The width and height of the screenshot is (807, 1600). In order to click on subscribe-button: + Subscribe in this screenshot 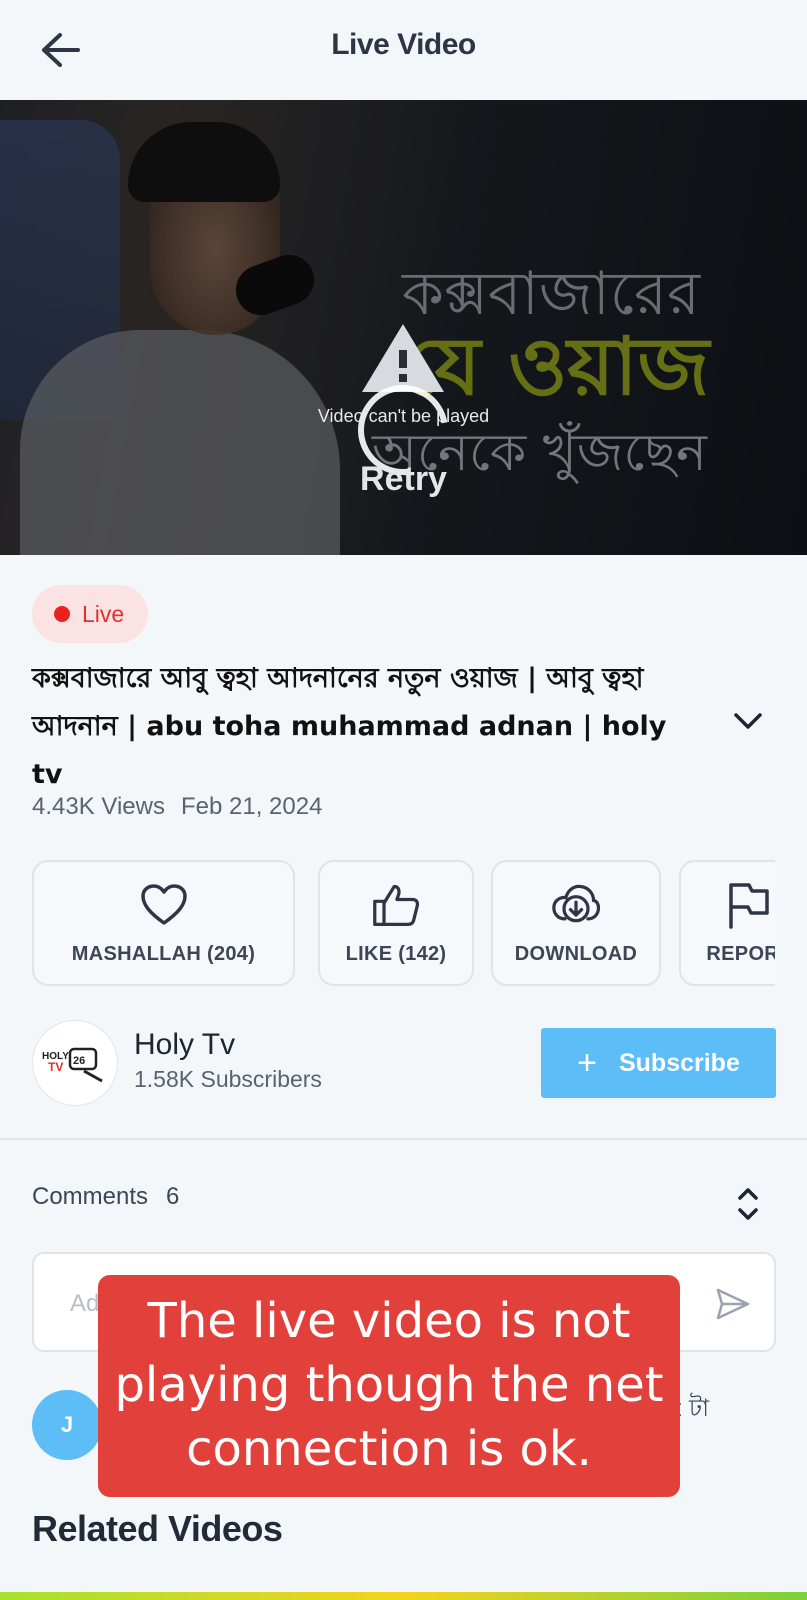, I will do `click(658, 1063)`.